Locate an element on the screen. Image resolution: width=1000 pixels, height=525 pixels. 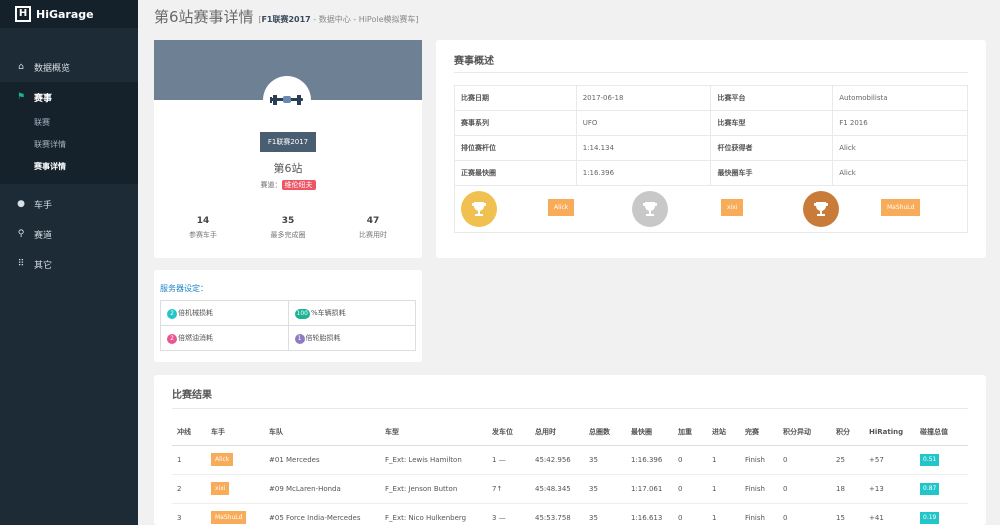
cell-hirating: +13 is located at coordinates (889, 489).